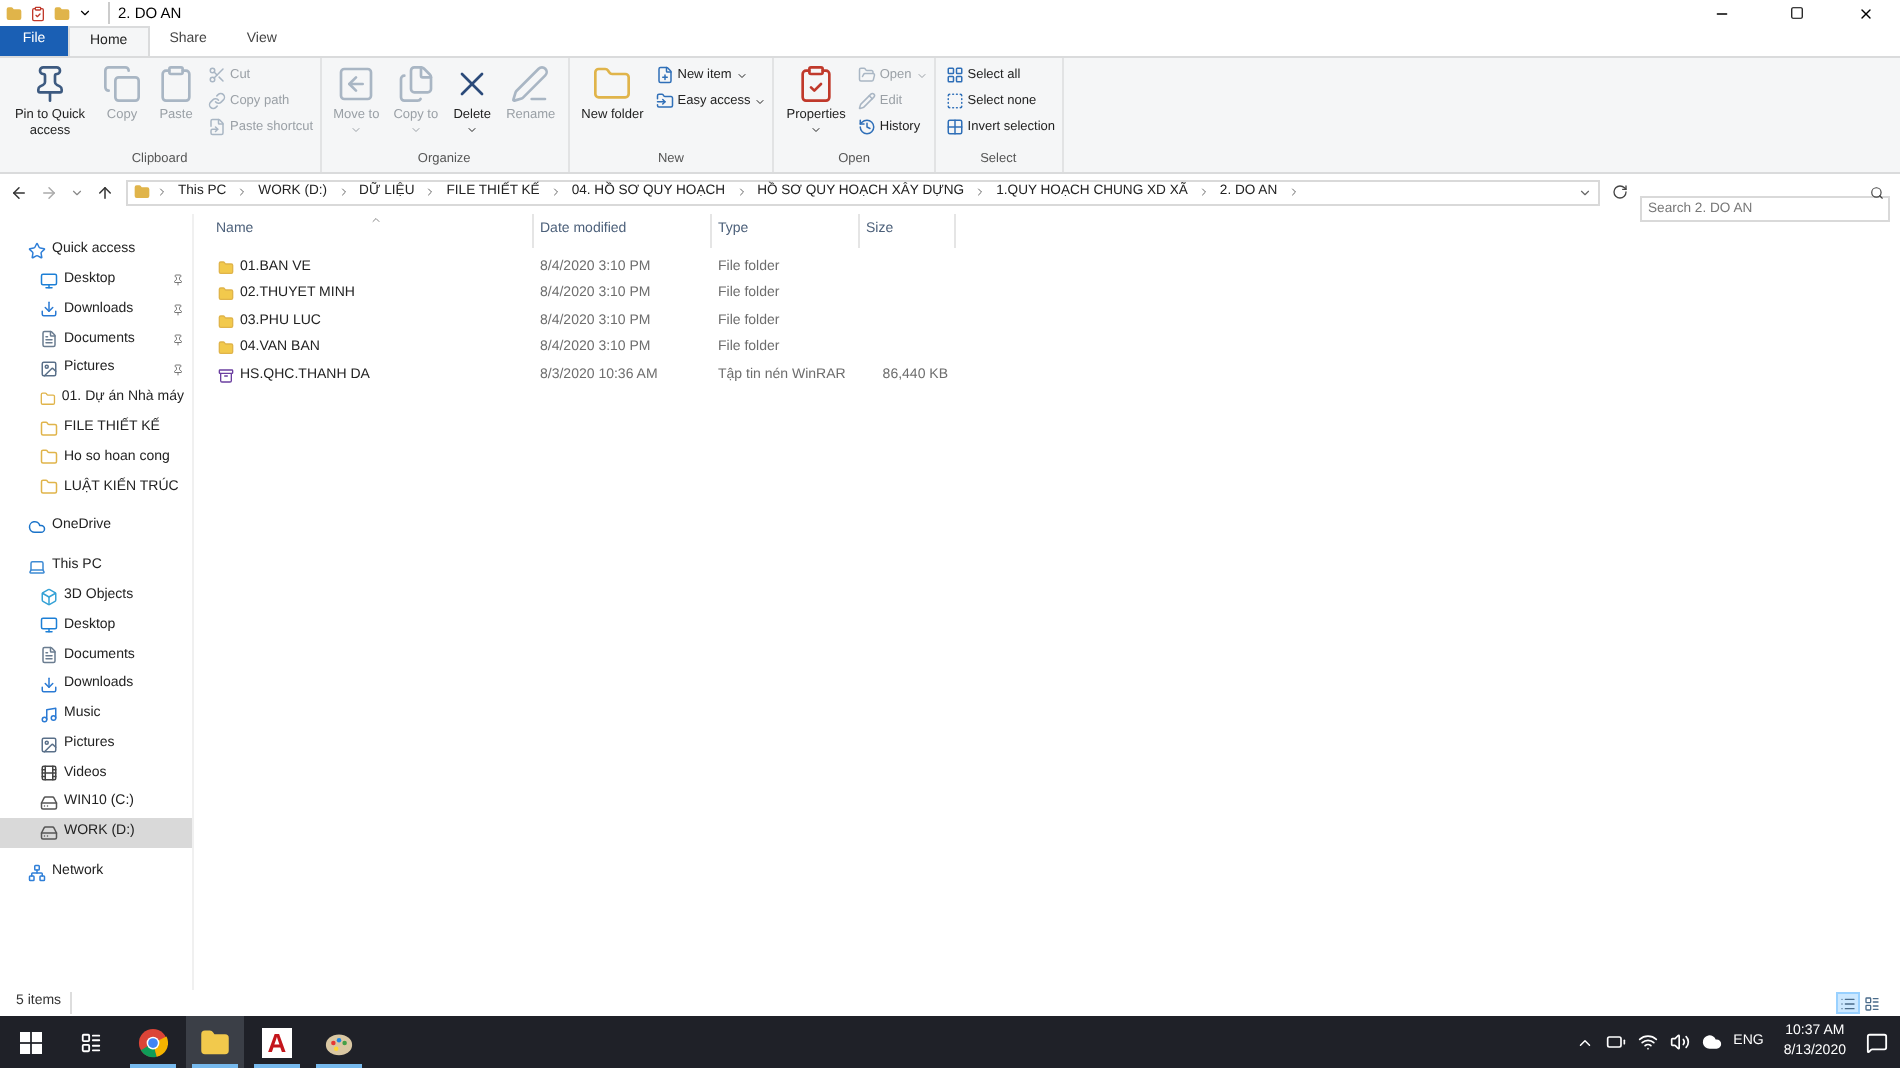 This screenshot has height=1068, width=1900. I want to click on notification-icon, so click(1877, 1042).